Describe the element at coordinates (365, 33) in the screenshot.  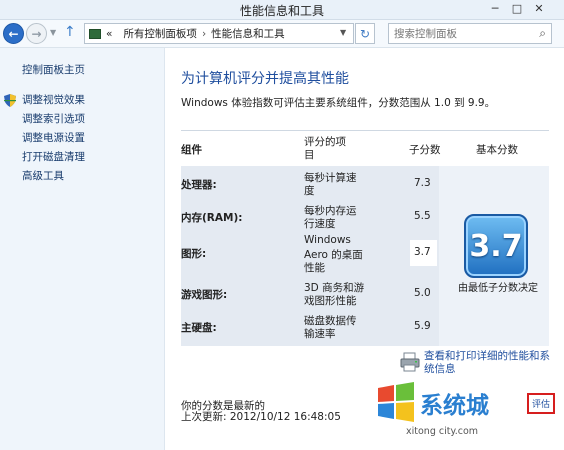
I see `refresh-button: ↻` at that location.